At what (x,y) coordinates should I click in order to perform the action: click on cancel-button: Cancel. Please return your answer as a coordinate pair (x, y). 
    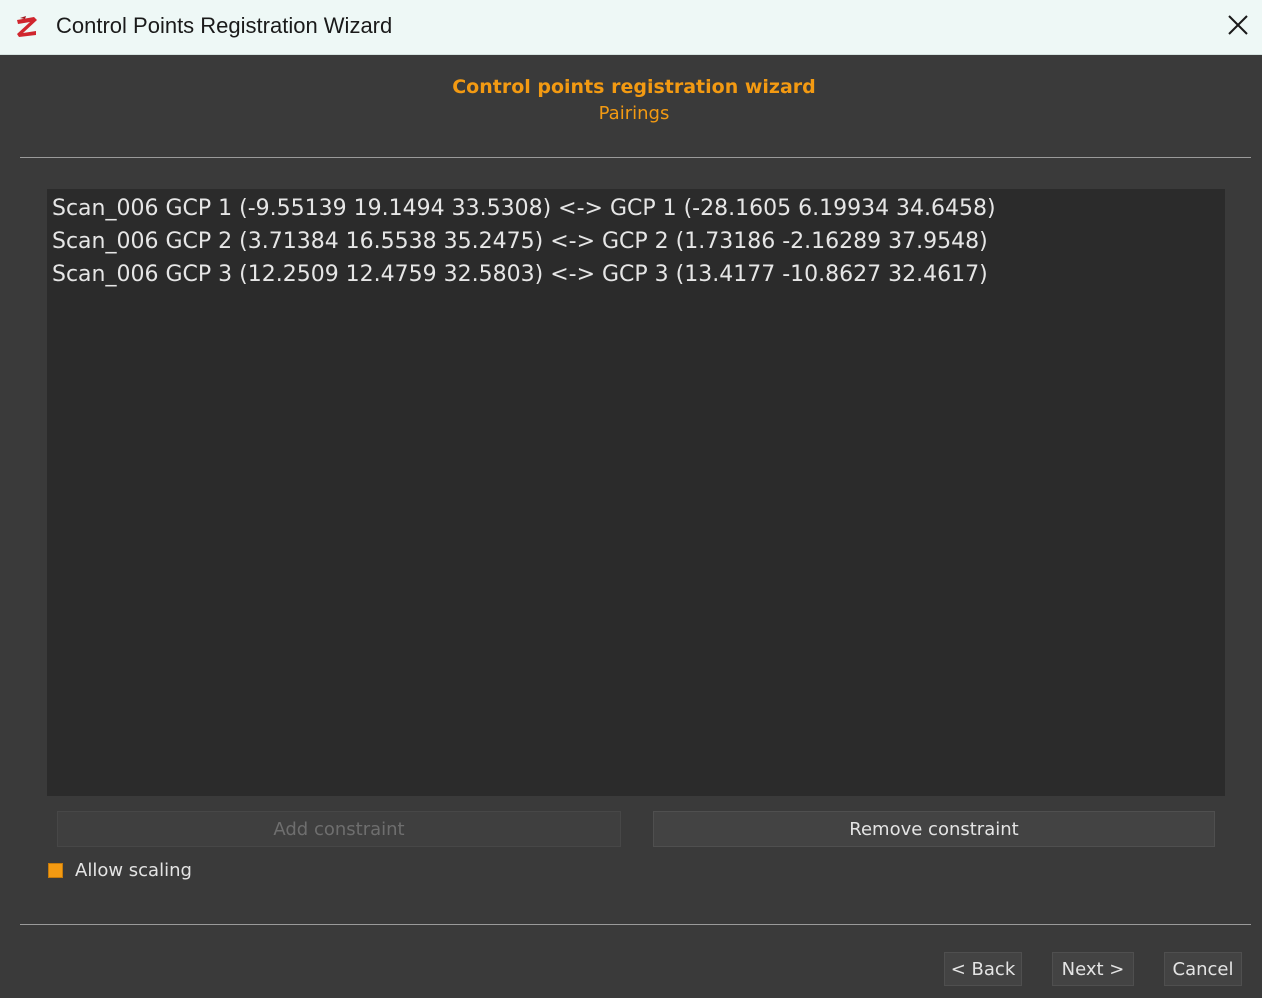
    Looking at the image, I should click on (1203, 969).